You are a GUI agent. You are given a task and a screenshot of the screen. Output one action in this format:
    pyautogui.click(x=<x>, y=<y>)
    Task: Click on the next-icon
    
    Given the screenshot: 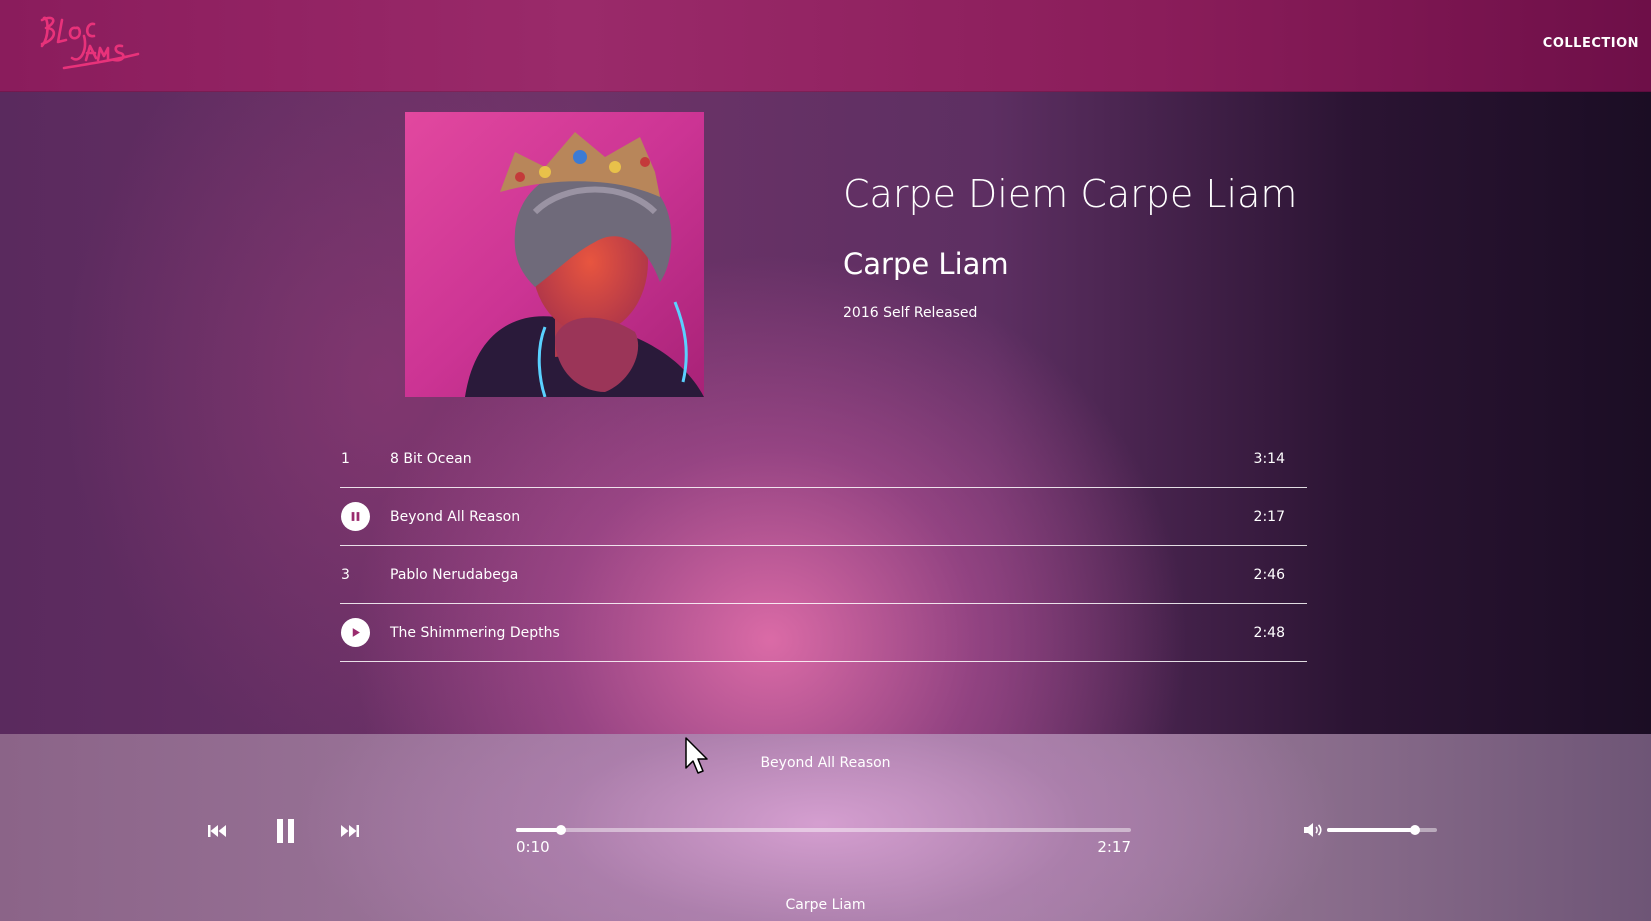 What is the action you would take?
    pyautogui.click(x=350, y=831)
    